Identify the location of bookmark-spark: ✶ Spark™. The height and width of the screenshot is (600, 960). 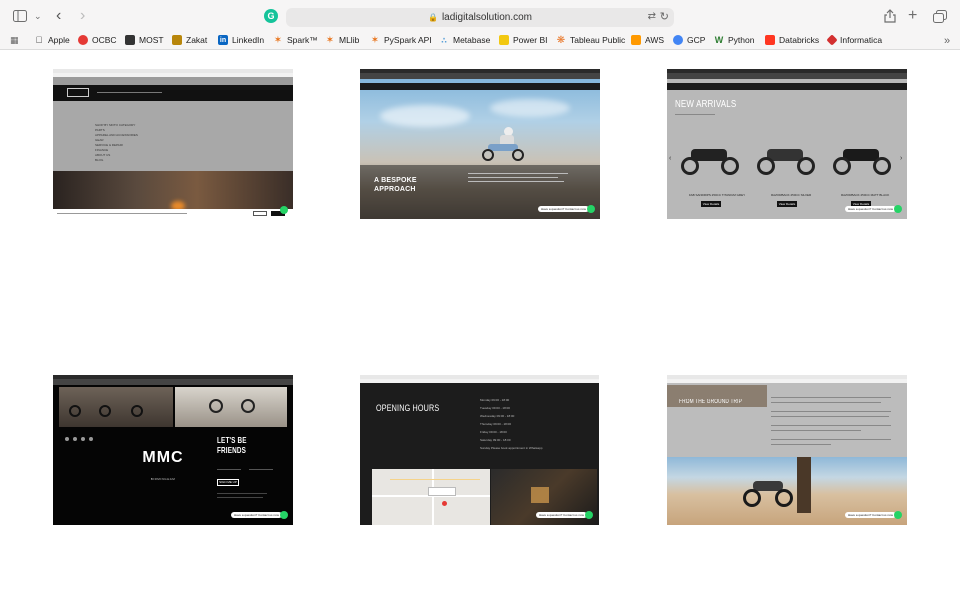
(295, 40).